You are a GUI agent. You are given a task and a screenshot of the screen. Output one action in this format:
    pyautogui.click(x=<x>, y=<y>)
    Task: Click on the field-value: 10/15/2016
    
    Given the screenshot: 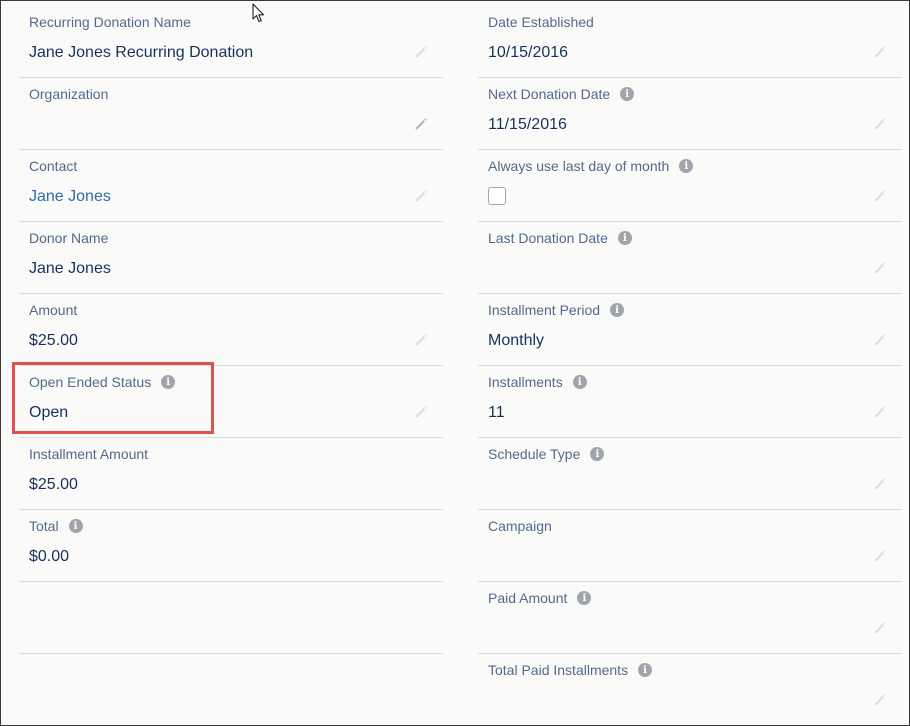 What is the action you would take?
    pyautogui.click(x=528, y=52)
    